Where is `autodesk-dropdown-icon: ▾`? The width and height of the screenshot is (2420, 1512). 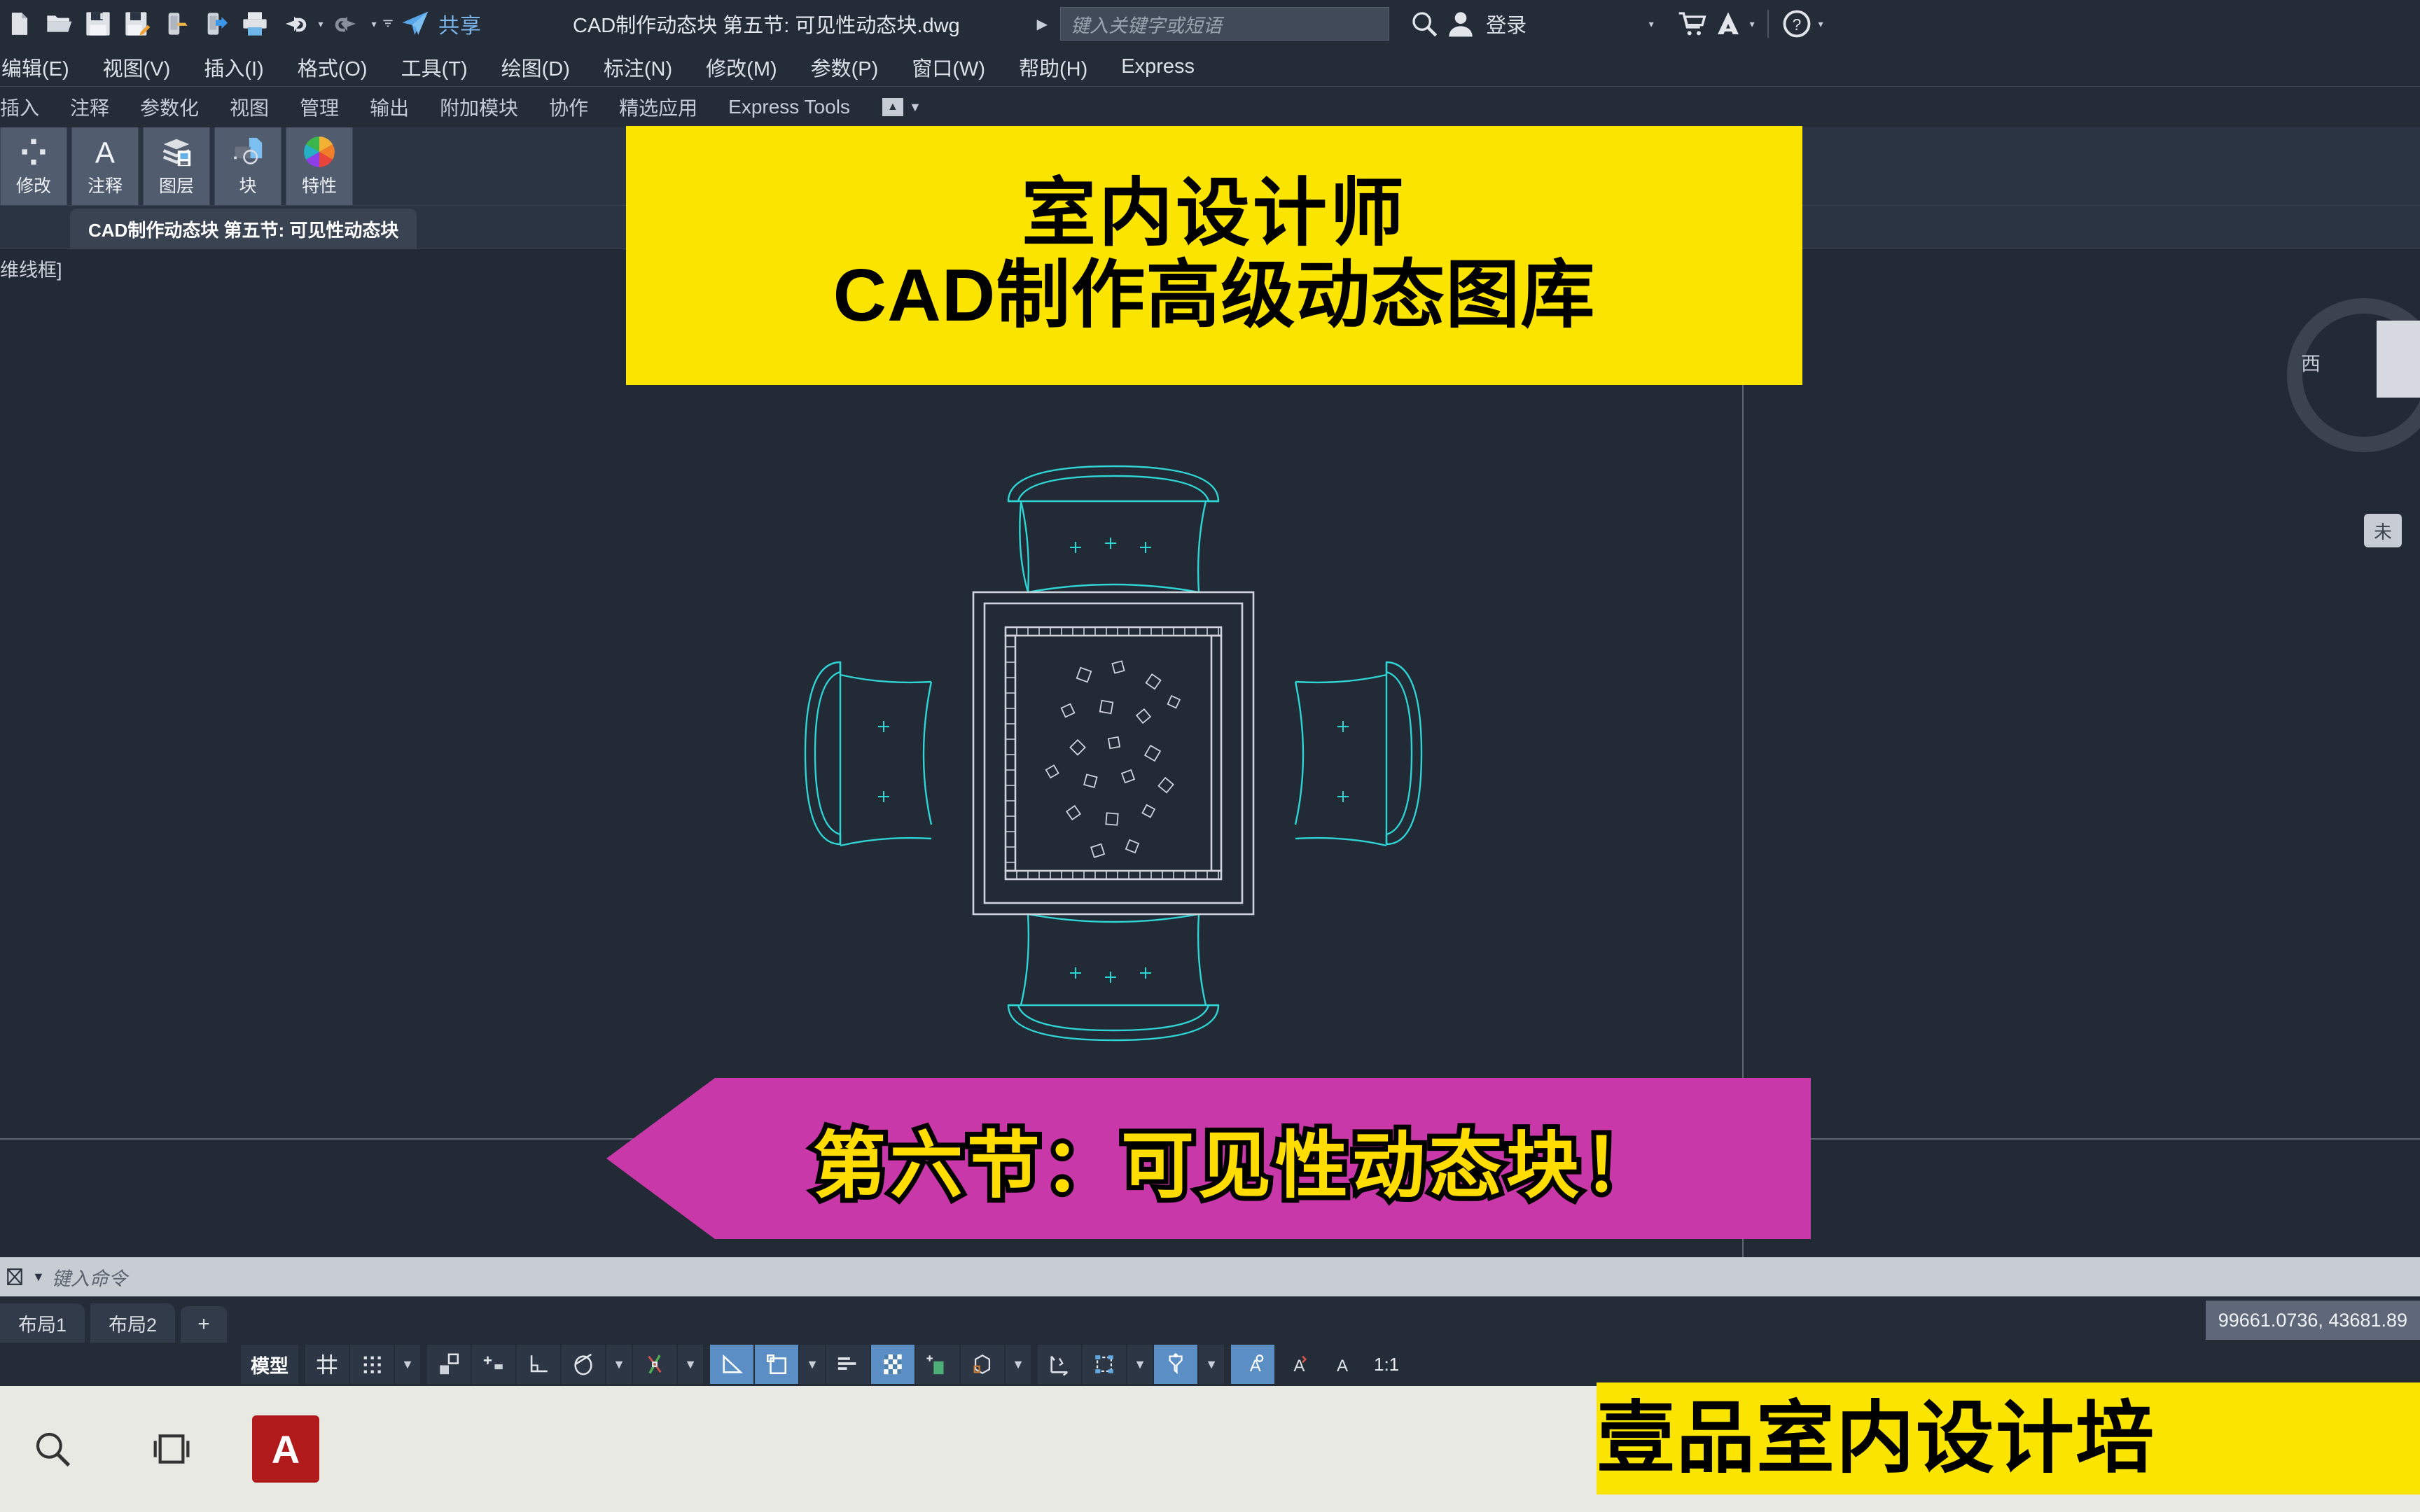 autodesk-dropdown-icon: ▾ is located at coordinates (1752, 23).